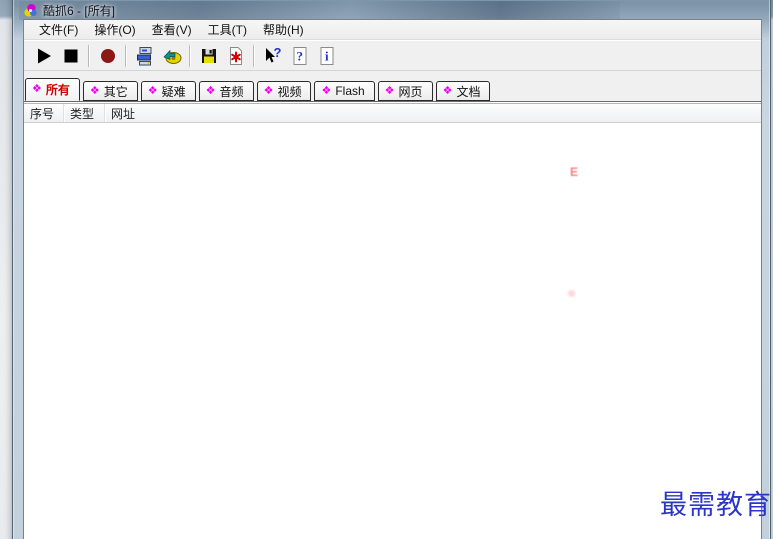  Describe the element at coordinates (433, 113) in the screenshot. I see `column-header-url: 网址` at that location.